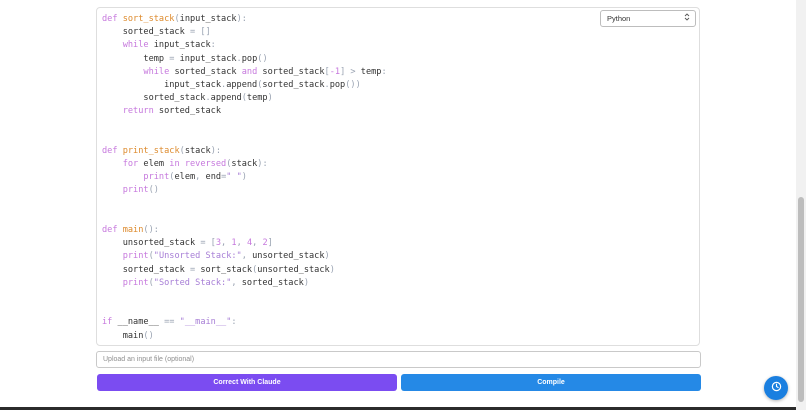 This screenshot has width=806, height=410. What do you see at coordinates (398, 359) in the screenshot?
I see `input-file-field: Upload an input file (optional)` at bounding box center [398, 359].